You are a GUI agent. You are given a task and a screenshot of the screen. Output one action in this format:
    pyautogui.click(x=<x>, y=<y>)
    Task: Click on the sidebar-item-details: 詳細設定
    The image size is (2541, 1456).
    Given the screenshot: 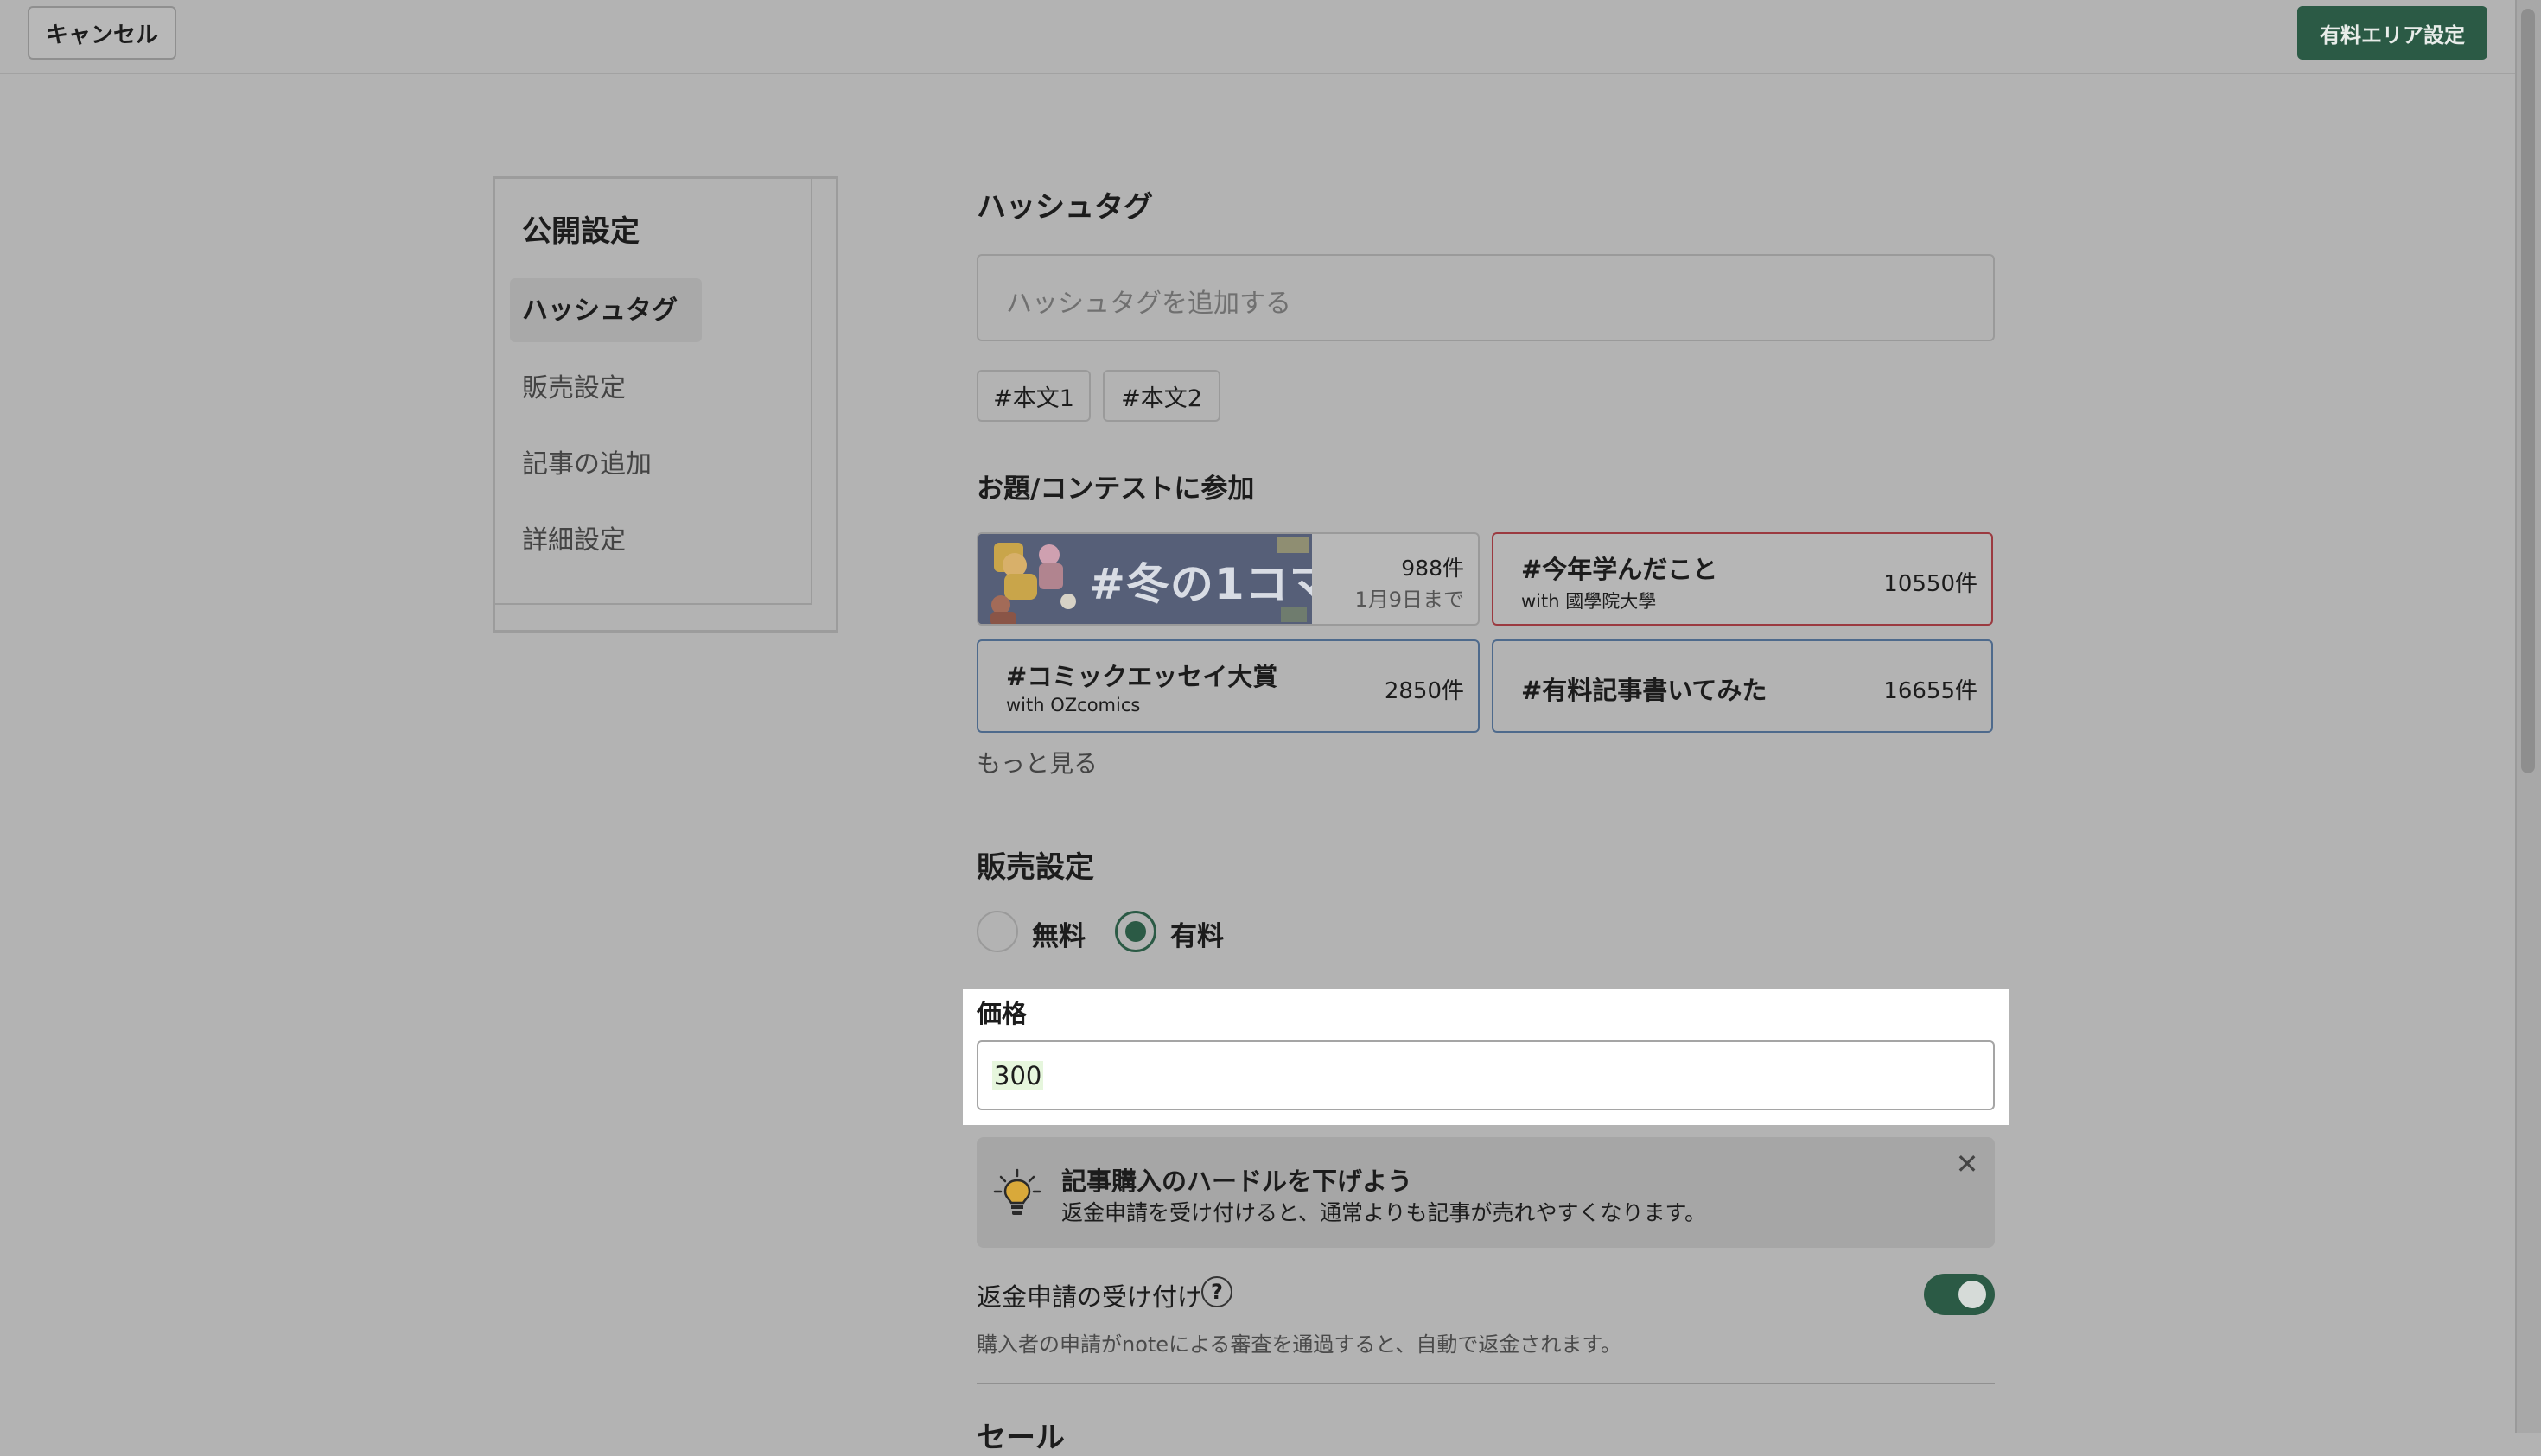 What is the action you would take?
    pyautogui.click(x=574, y=537)
    